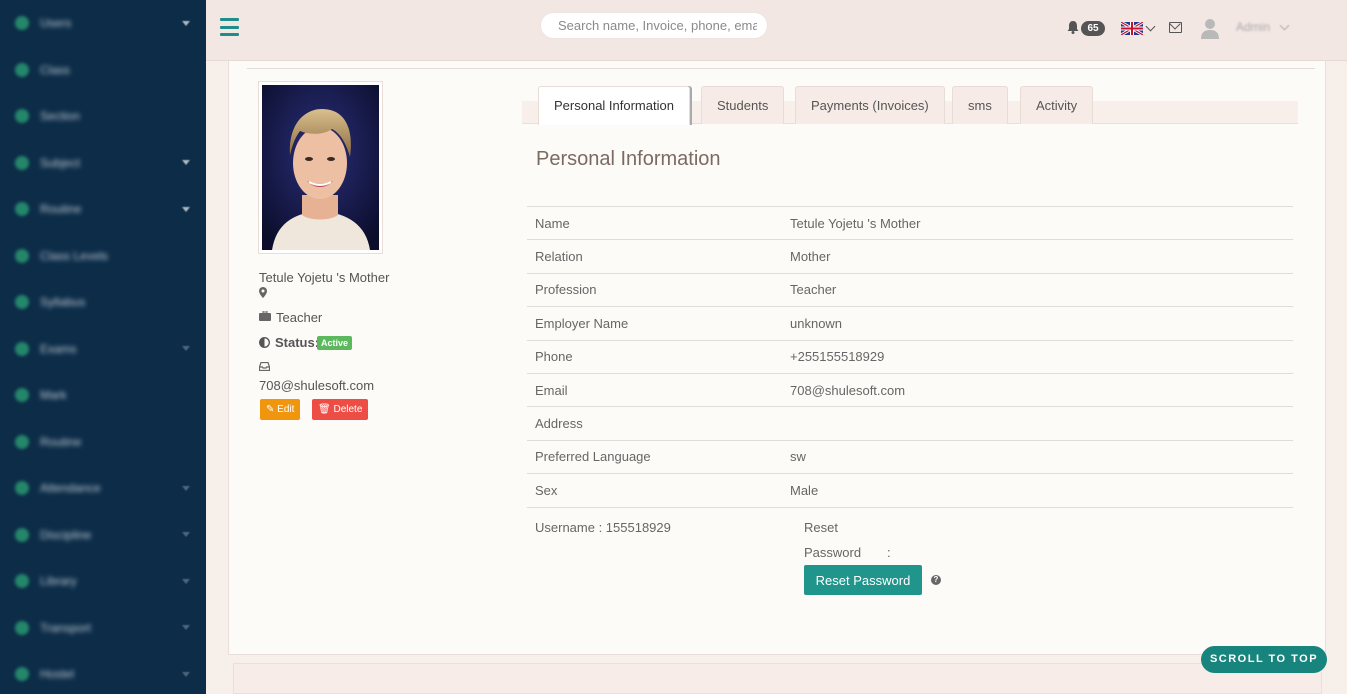  Describe the element at coordinates (980, 105) in the screenshot. I see `tab-sms: sms` at that location.